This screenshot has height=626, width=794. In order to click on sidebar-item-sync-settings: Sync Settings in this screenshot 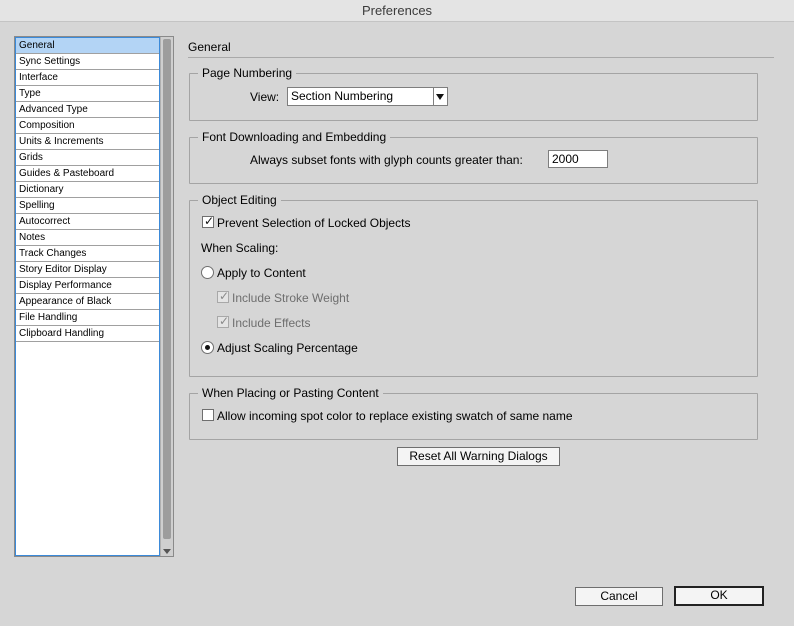, I will do `click(87, 62)`.